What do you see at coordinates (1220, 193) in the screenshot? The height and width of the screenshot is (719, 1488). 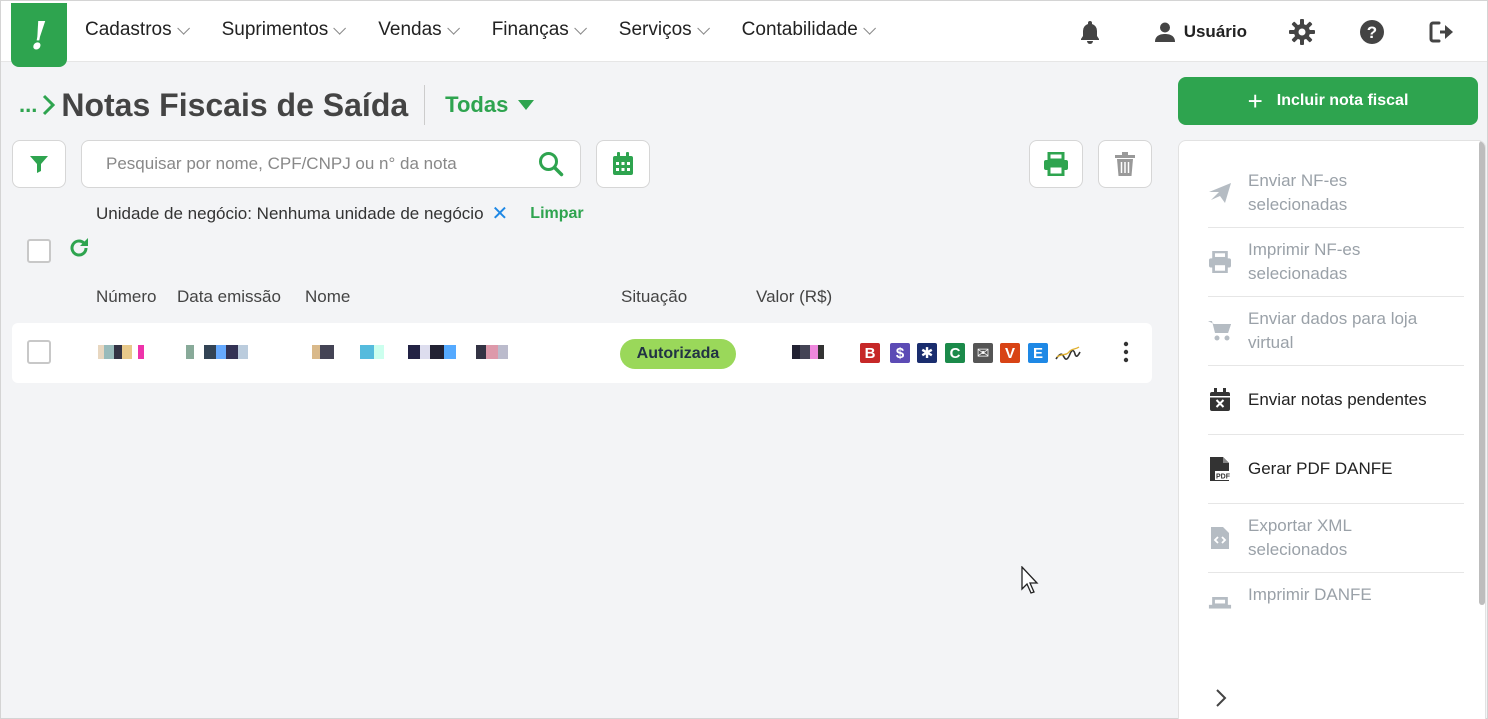 I see `paper-plane-icon` at bounding box center [1220, 193].